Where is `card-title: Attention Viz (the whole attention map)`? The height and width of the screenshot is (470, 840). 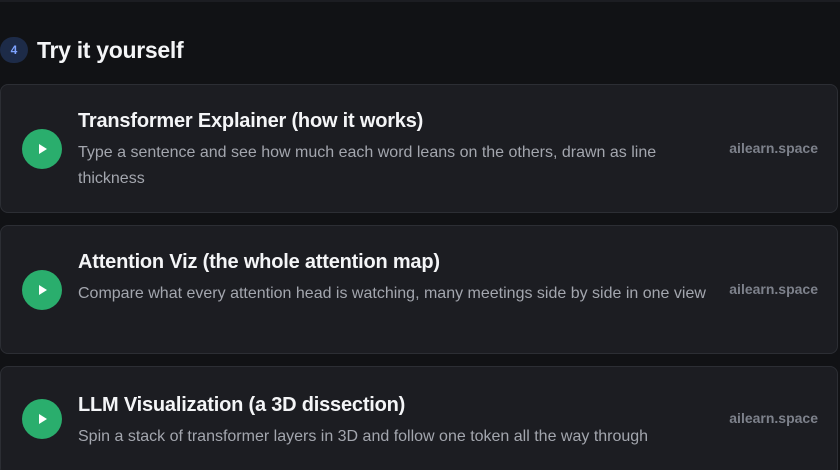
card-title: Attention Viz (the whole attention map) is located at coordinates (393, 262).